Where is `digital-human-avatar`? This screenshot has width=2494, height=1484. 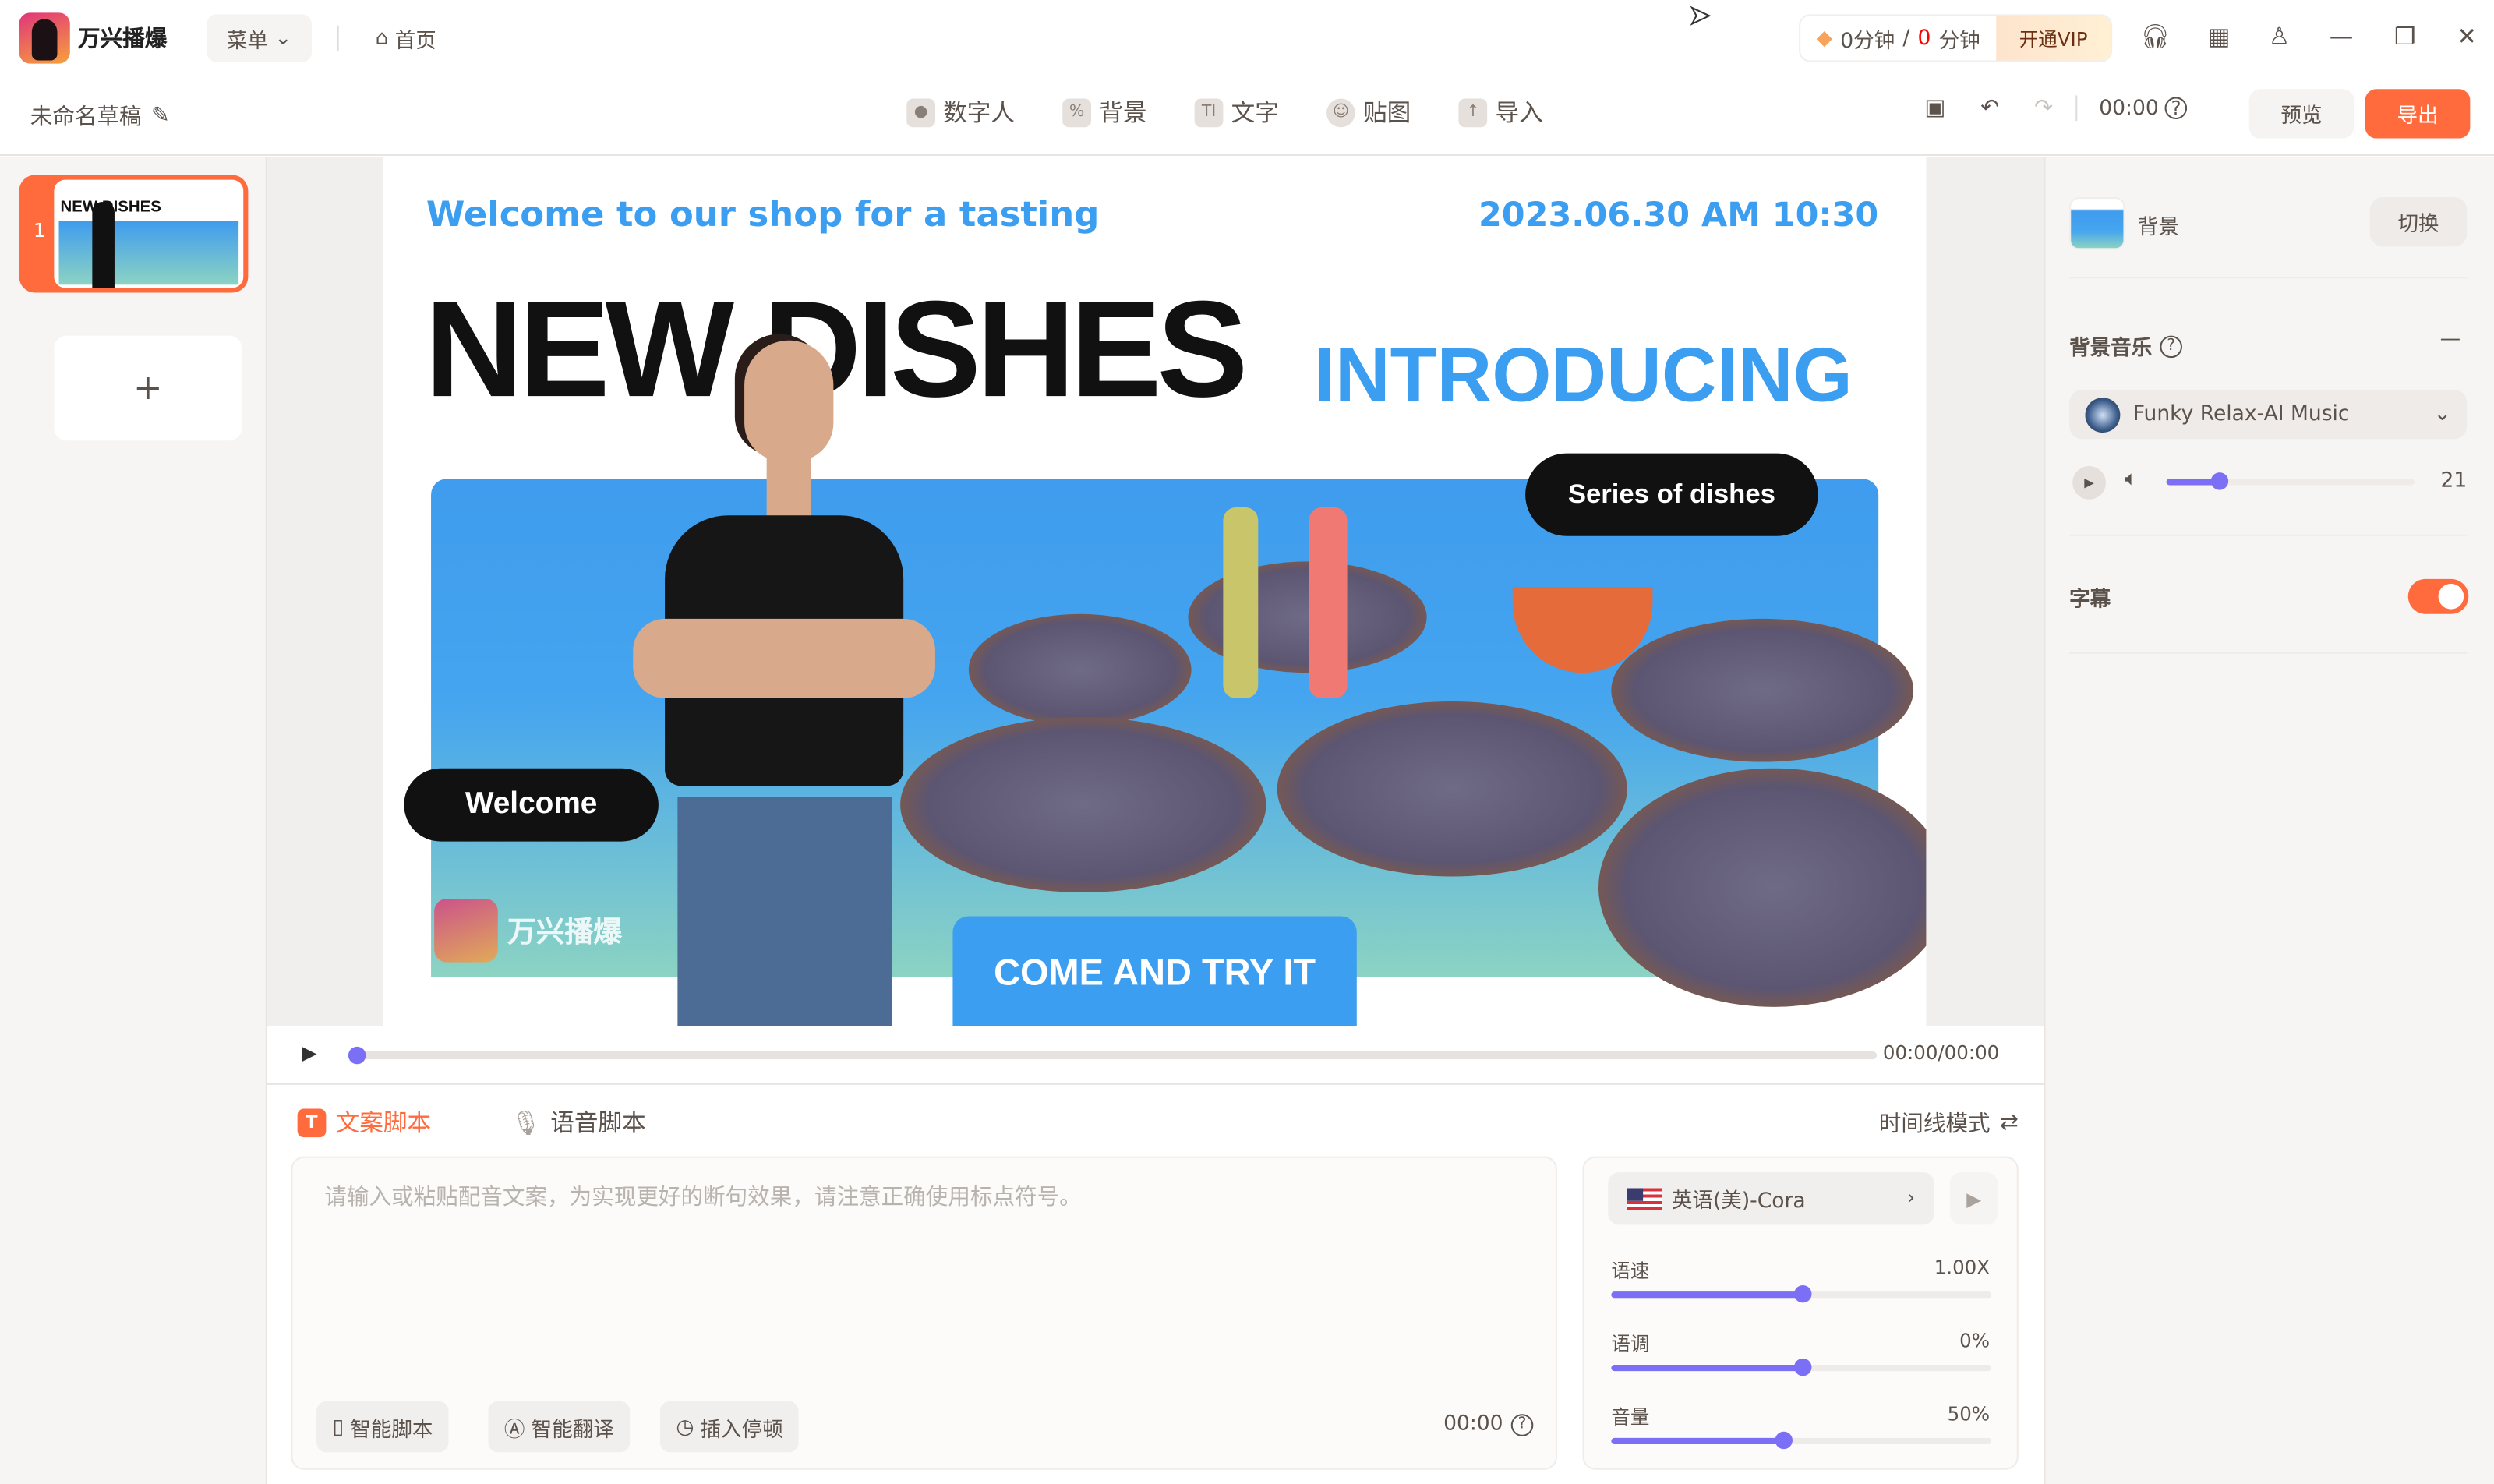
digital-human-avatar is located at coordinates (783, 679).